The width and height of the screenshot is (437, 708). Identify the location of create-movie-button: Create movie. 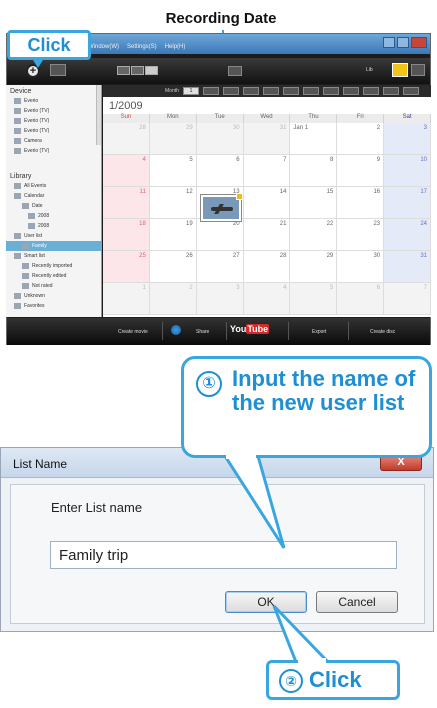
(133, 332).